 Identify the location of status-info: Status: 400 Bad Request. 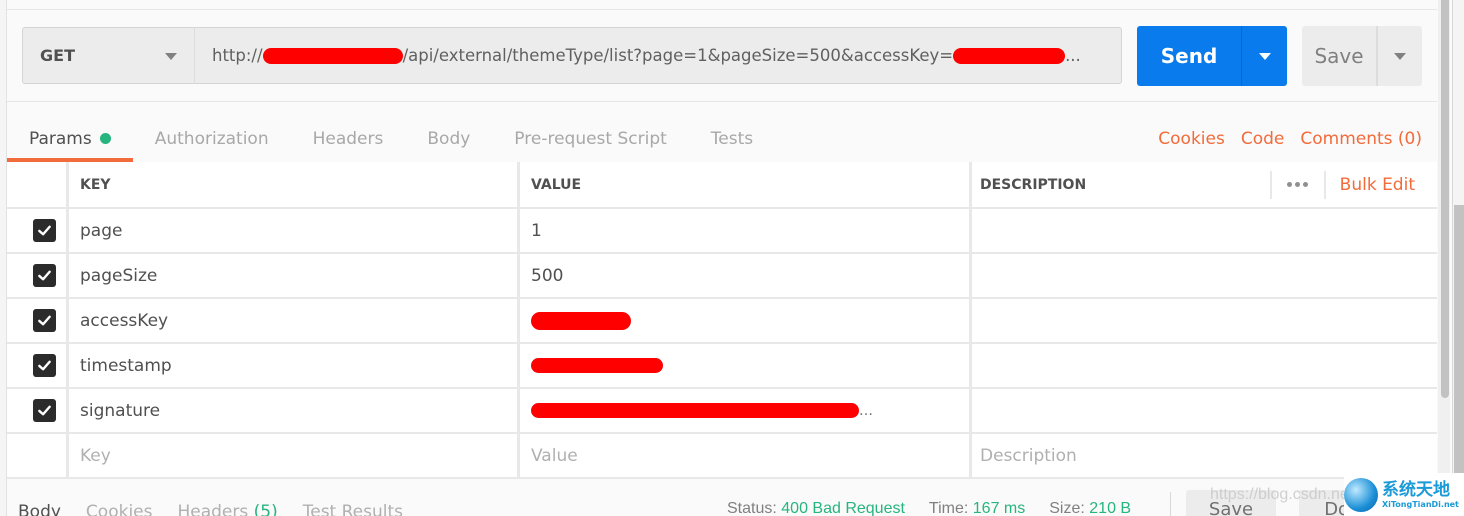
(816, 508).